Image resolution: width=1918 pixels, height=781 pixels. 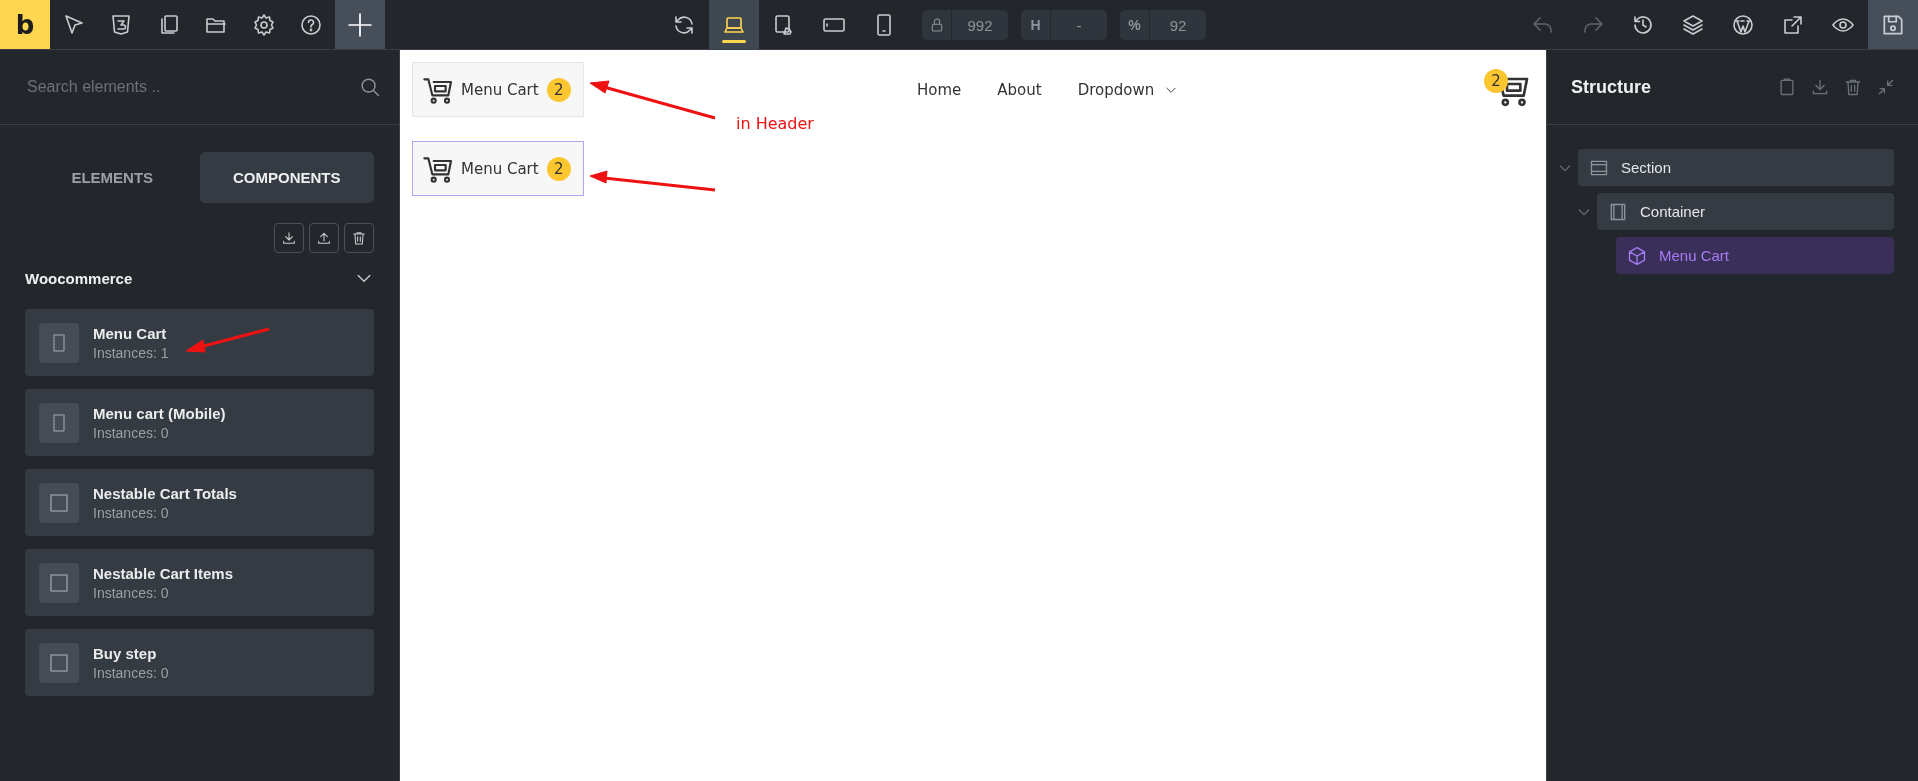 I want to click on field-value: 992, so click(x=980, y=25).